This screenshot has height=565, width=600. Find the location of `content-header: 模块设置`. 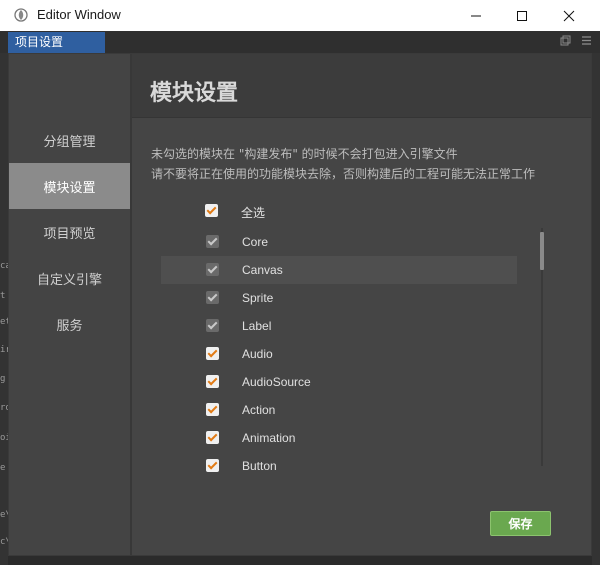

content-header: 模块设置 is located at coordinates (361, 86).